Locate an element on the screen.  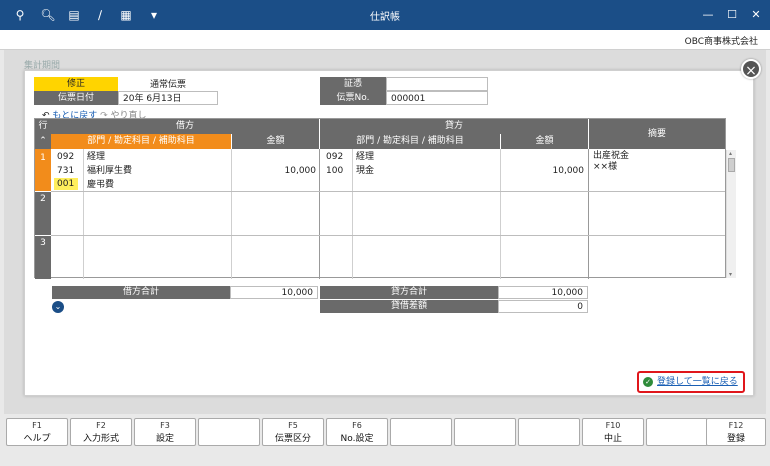
slip-no-field: 000001 is located at coordinates (437, 98).